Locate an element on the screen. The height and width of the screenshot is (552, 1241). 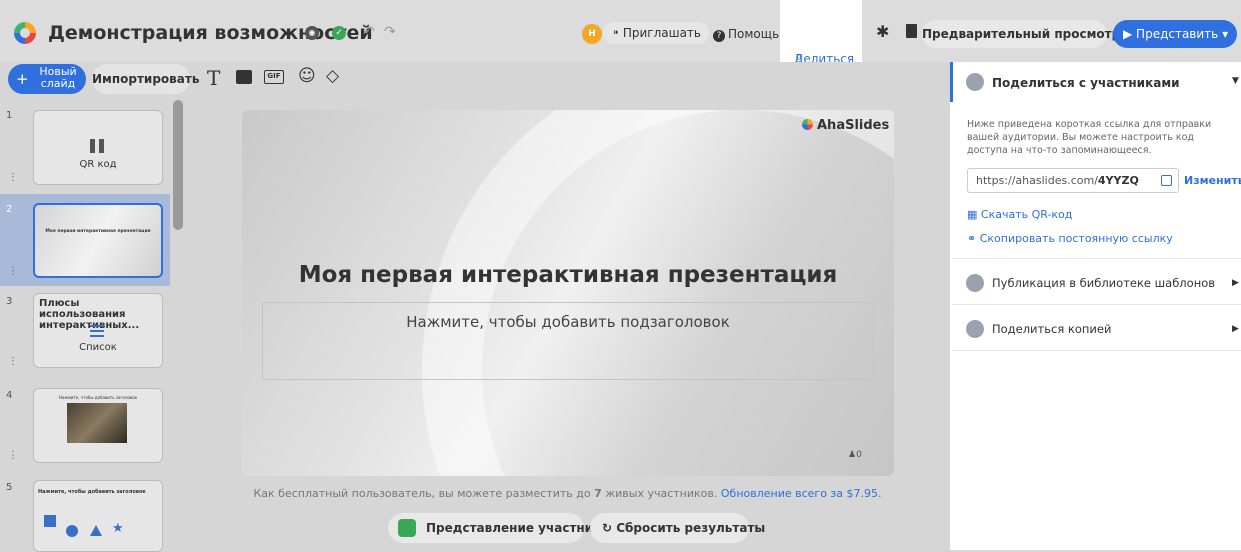
play-icon: ▶ is located at coordinates (1130, 34).